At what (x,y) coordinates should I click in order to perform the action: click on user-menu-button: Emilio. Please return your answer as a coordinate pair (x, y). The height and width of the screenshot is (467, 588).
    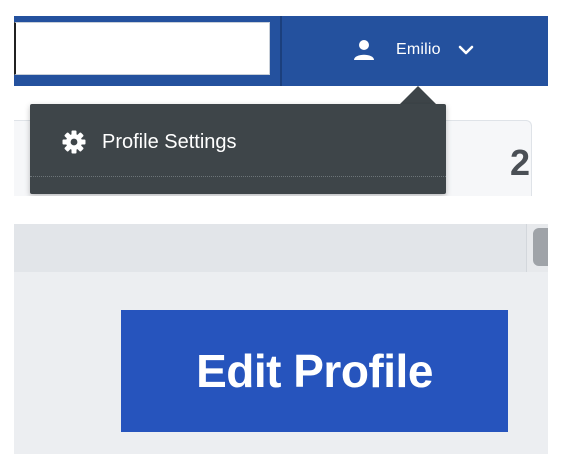
    Looking at the image, I should click on (414, 50).